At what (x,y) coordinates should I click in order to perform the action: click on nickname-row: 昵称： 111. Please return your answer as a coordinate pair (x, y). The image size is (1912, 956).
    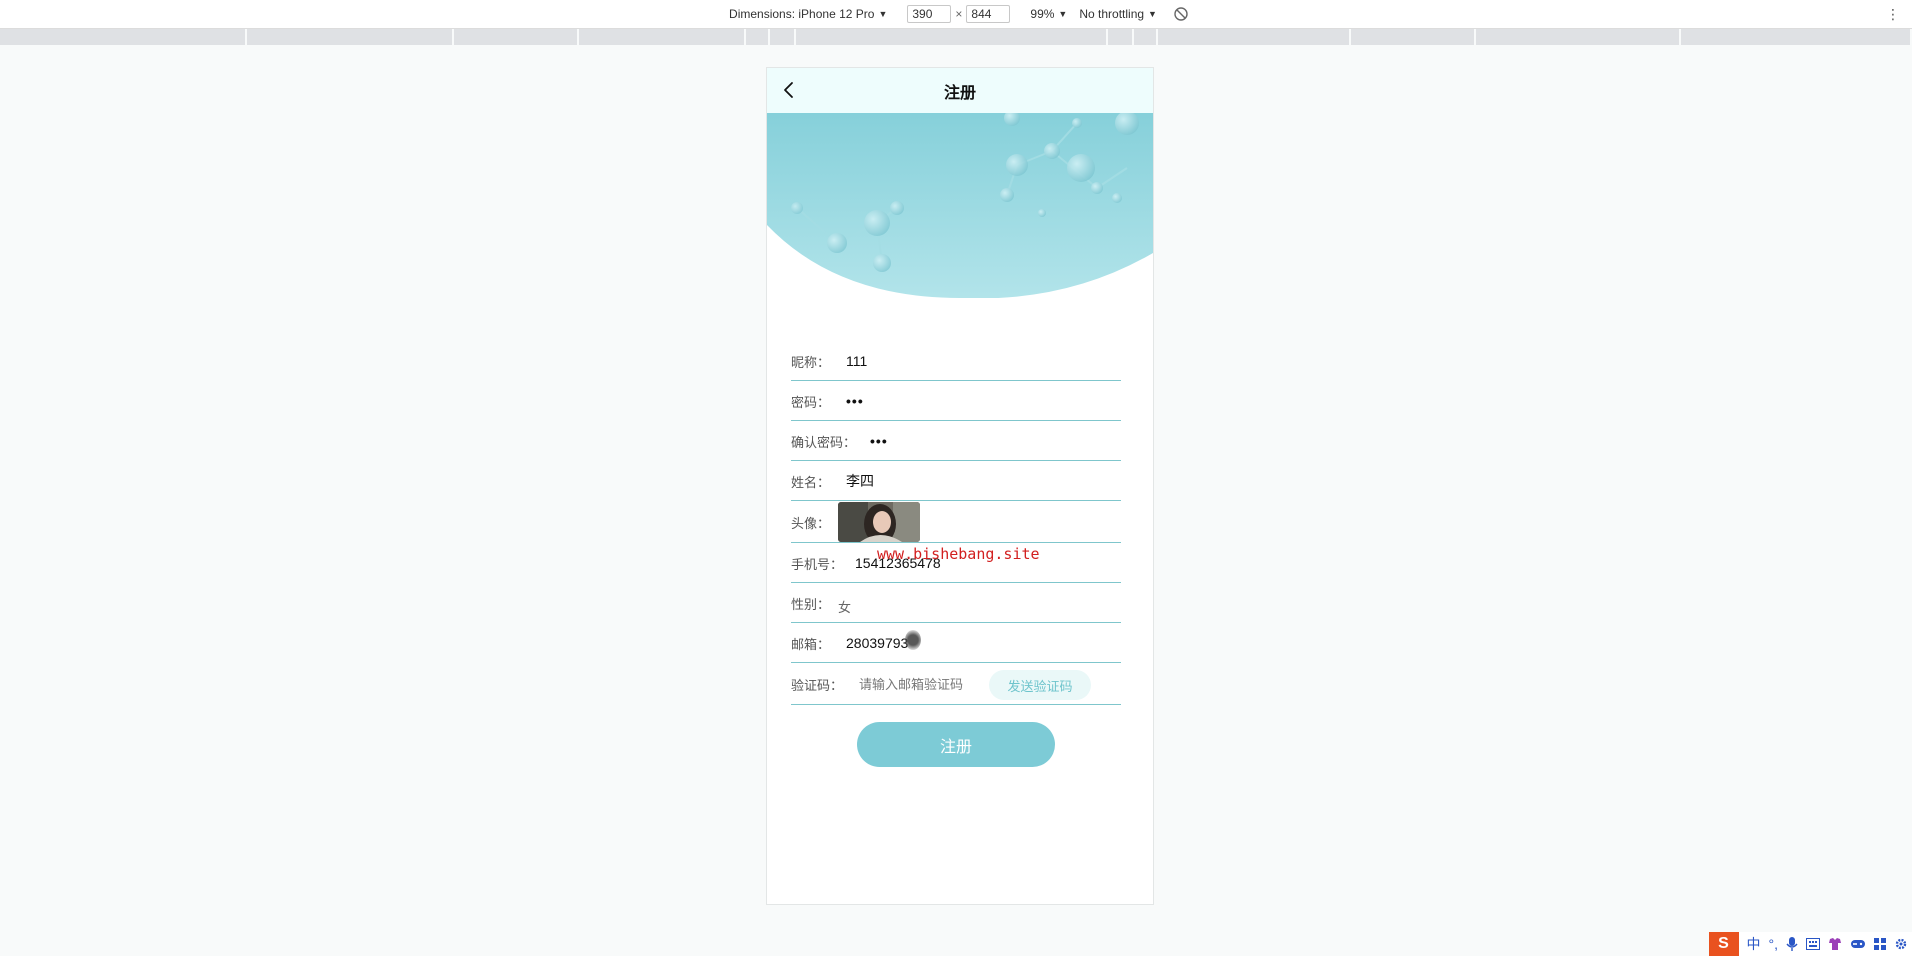
    Looking at the image, I should click on (956, 361).